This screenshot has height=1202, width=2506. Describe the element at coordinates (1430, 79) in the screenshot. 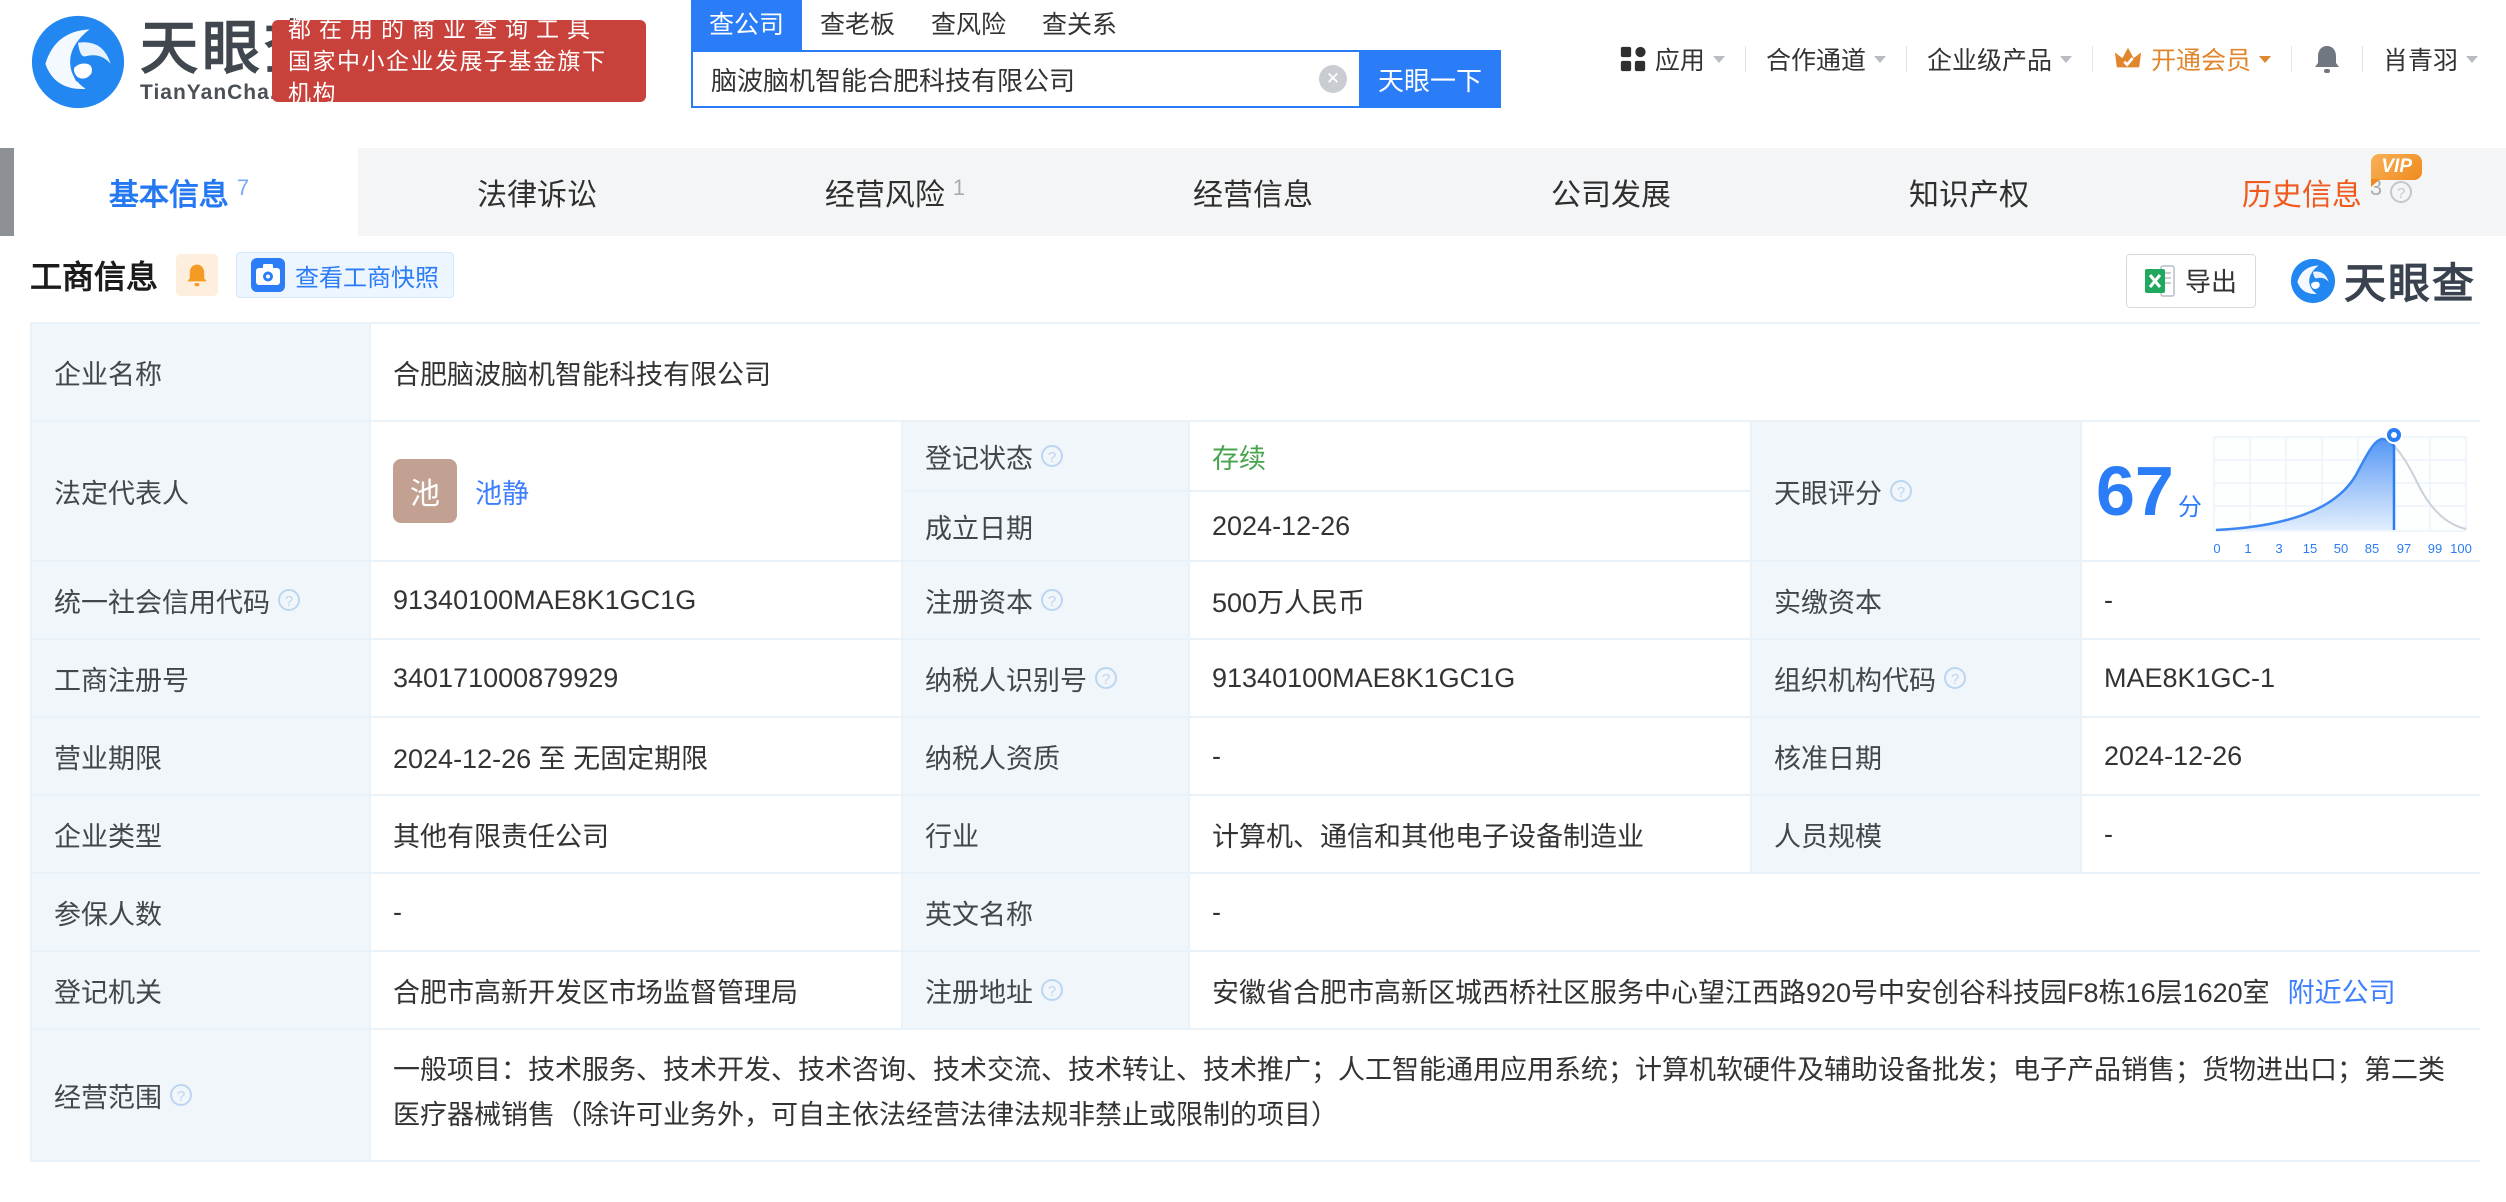

I see `search-button: 天眼一下` at that location.